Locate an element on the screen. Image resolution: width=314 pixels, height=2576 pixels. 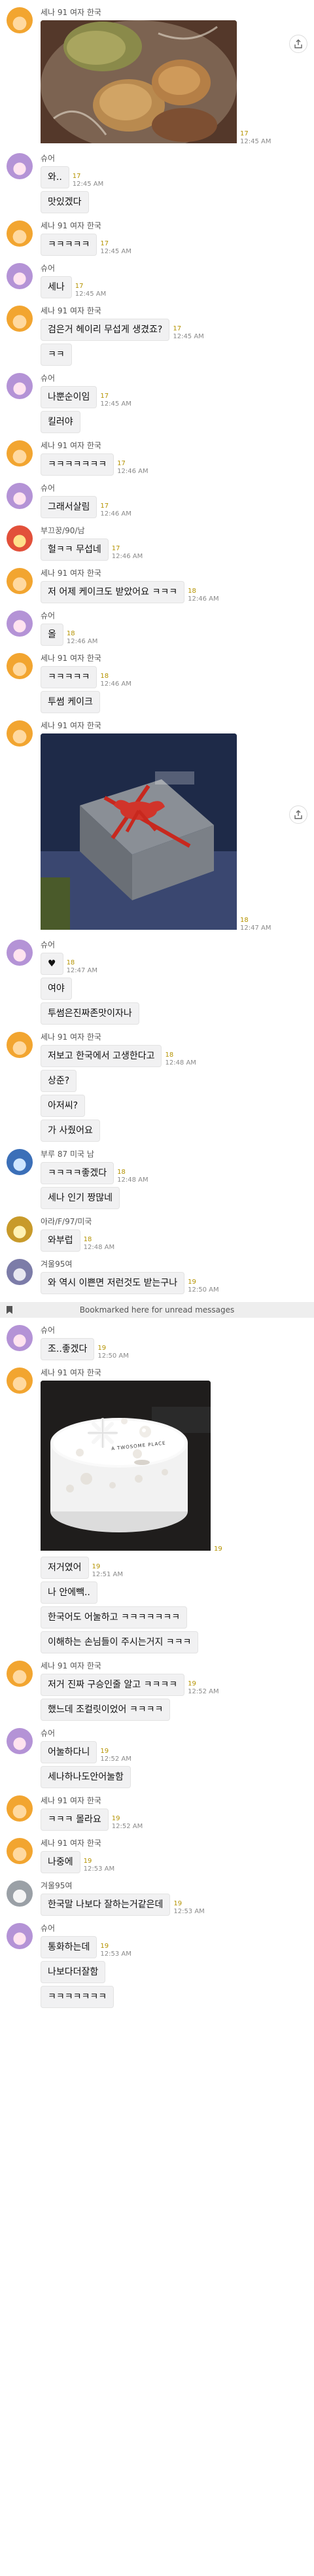
message-bubble: 세나 is located at coordinates (56, 287).